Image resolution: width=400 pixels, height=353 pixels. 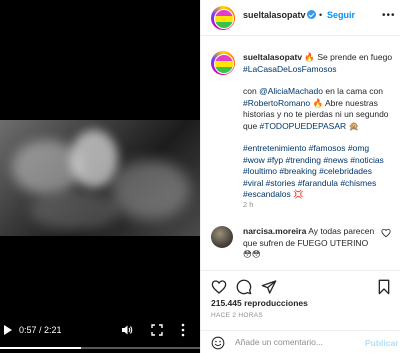 What do you see at coordinates (389, 15) in the screenshot?
I see `more-options-icon: •••` at bounding box center [389, 15].